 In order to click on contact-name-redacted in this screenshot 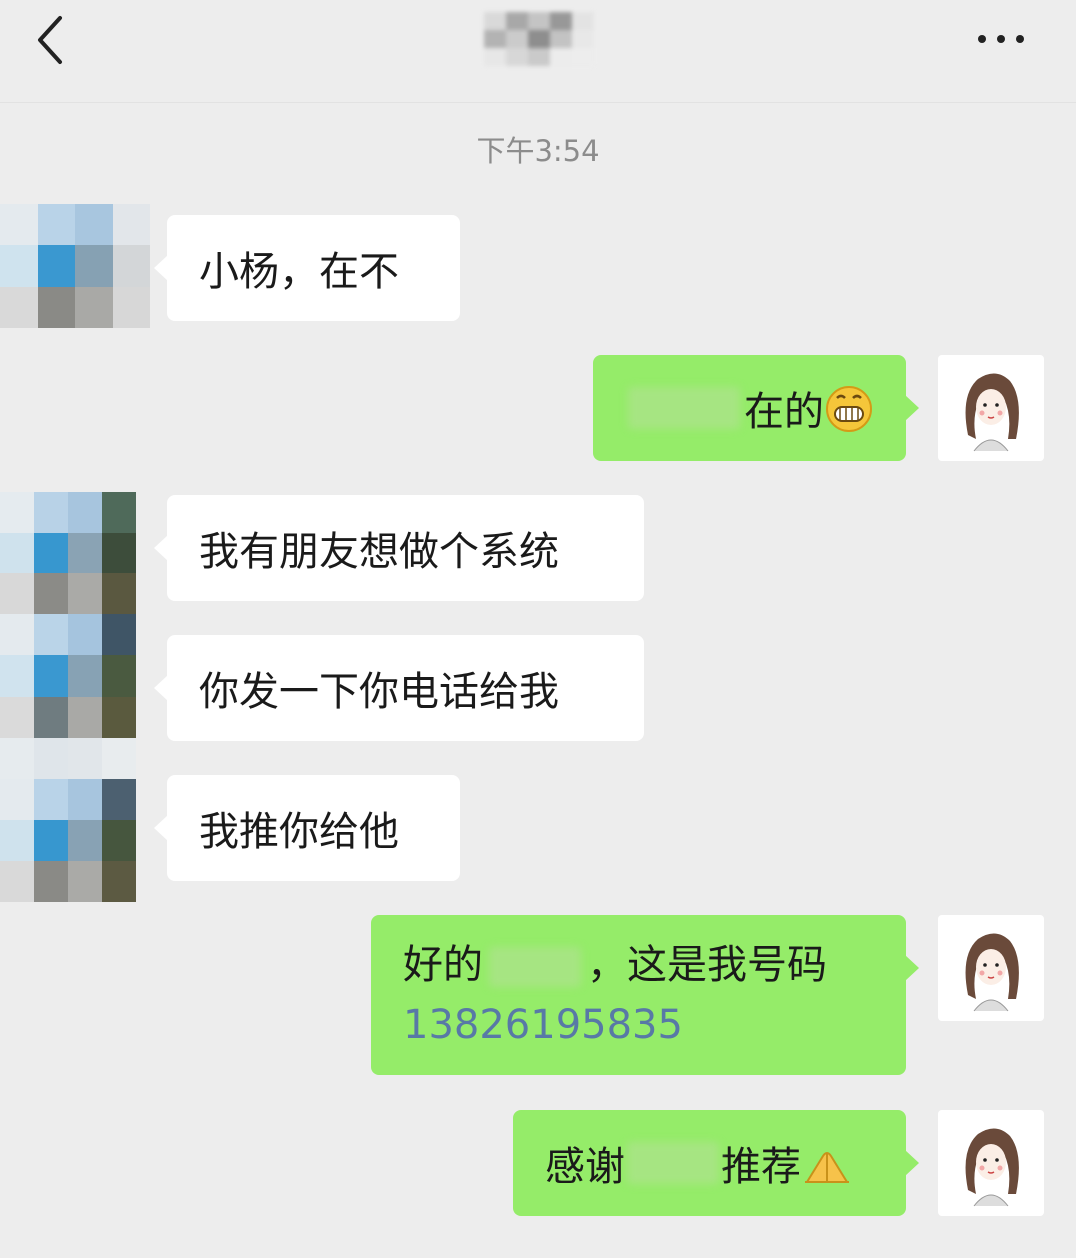, I will do `click(539, 39)`.